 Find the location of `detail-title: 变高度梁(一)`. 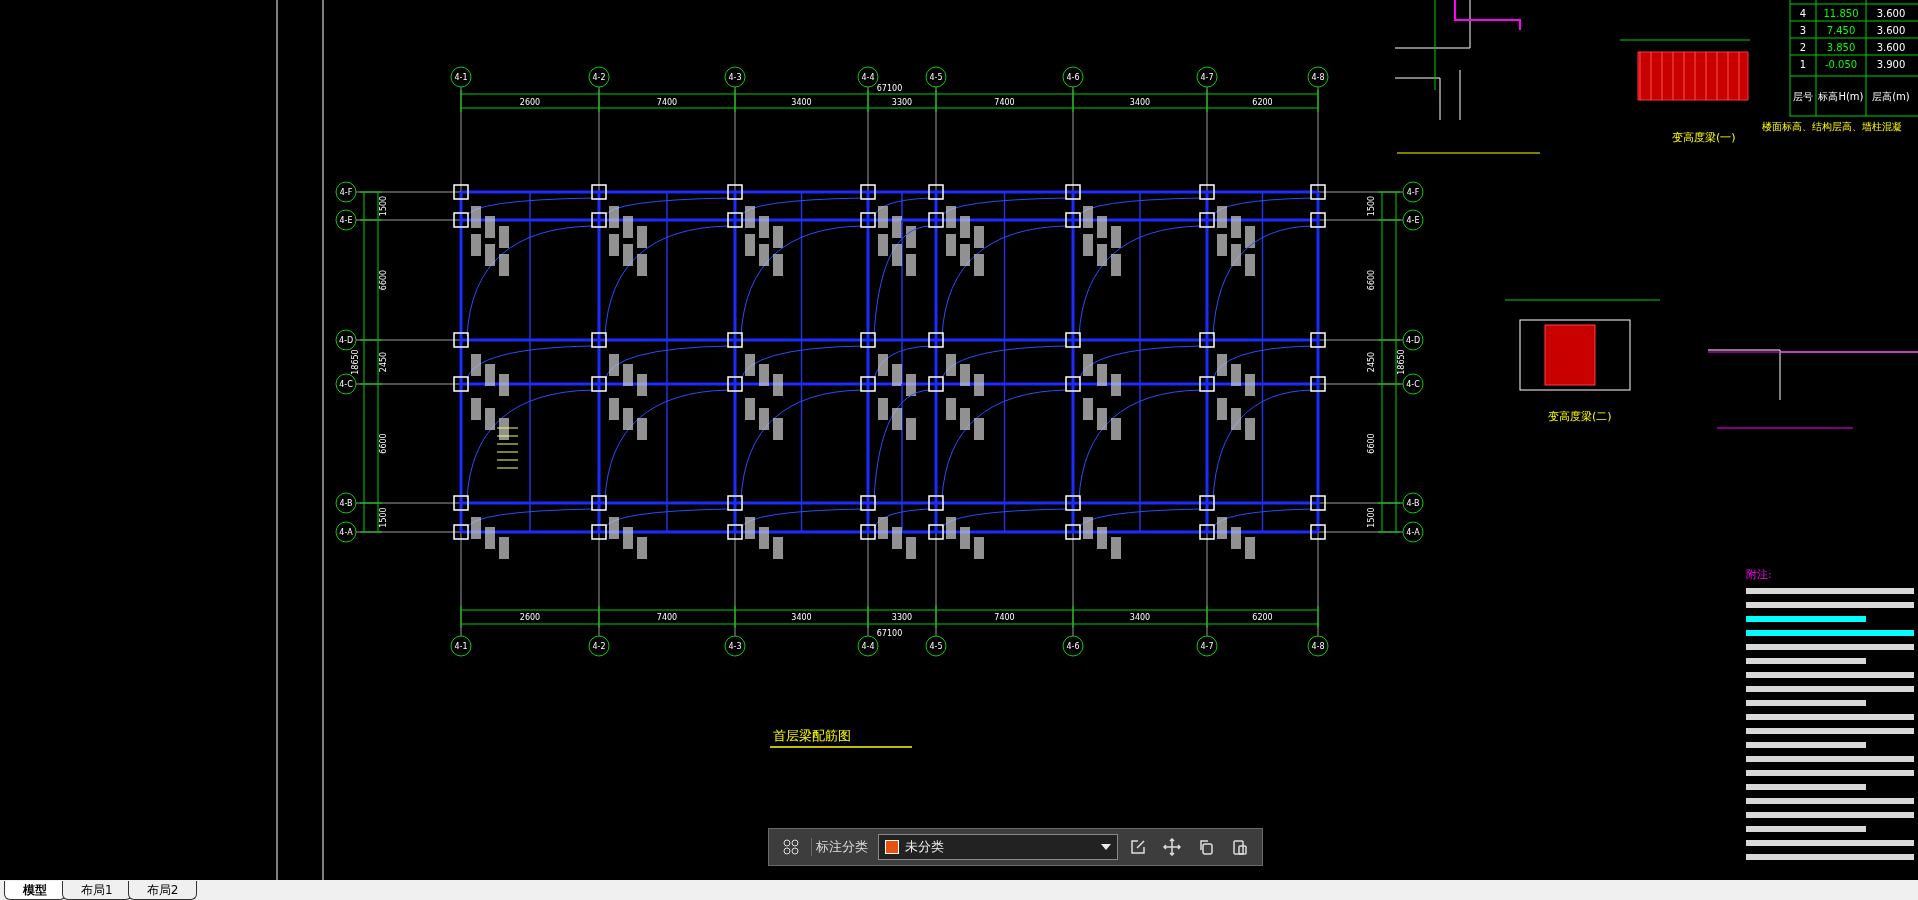

detail-title: 变高度梁(一) is located at coordinates (1704, 137).